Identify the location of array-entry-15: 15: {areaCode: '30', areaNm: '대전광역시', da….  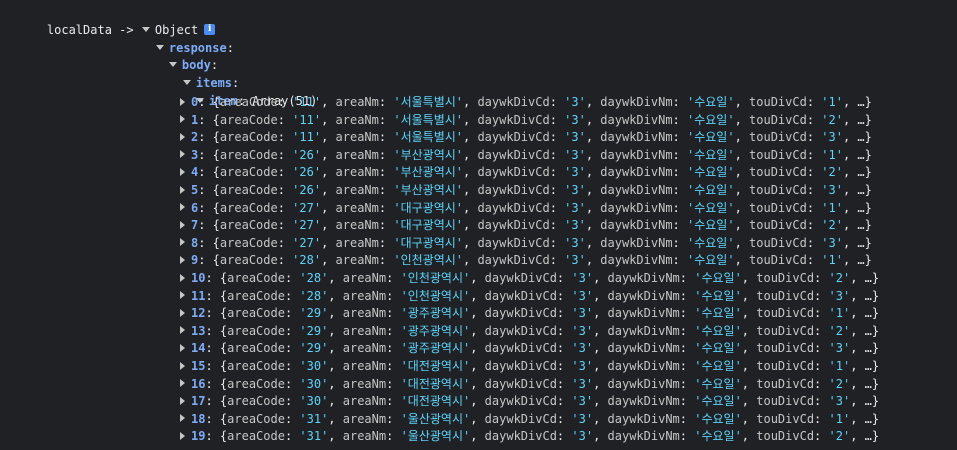
(529, 366).